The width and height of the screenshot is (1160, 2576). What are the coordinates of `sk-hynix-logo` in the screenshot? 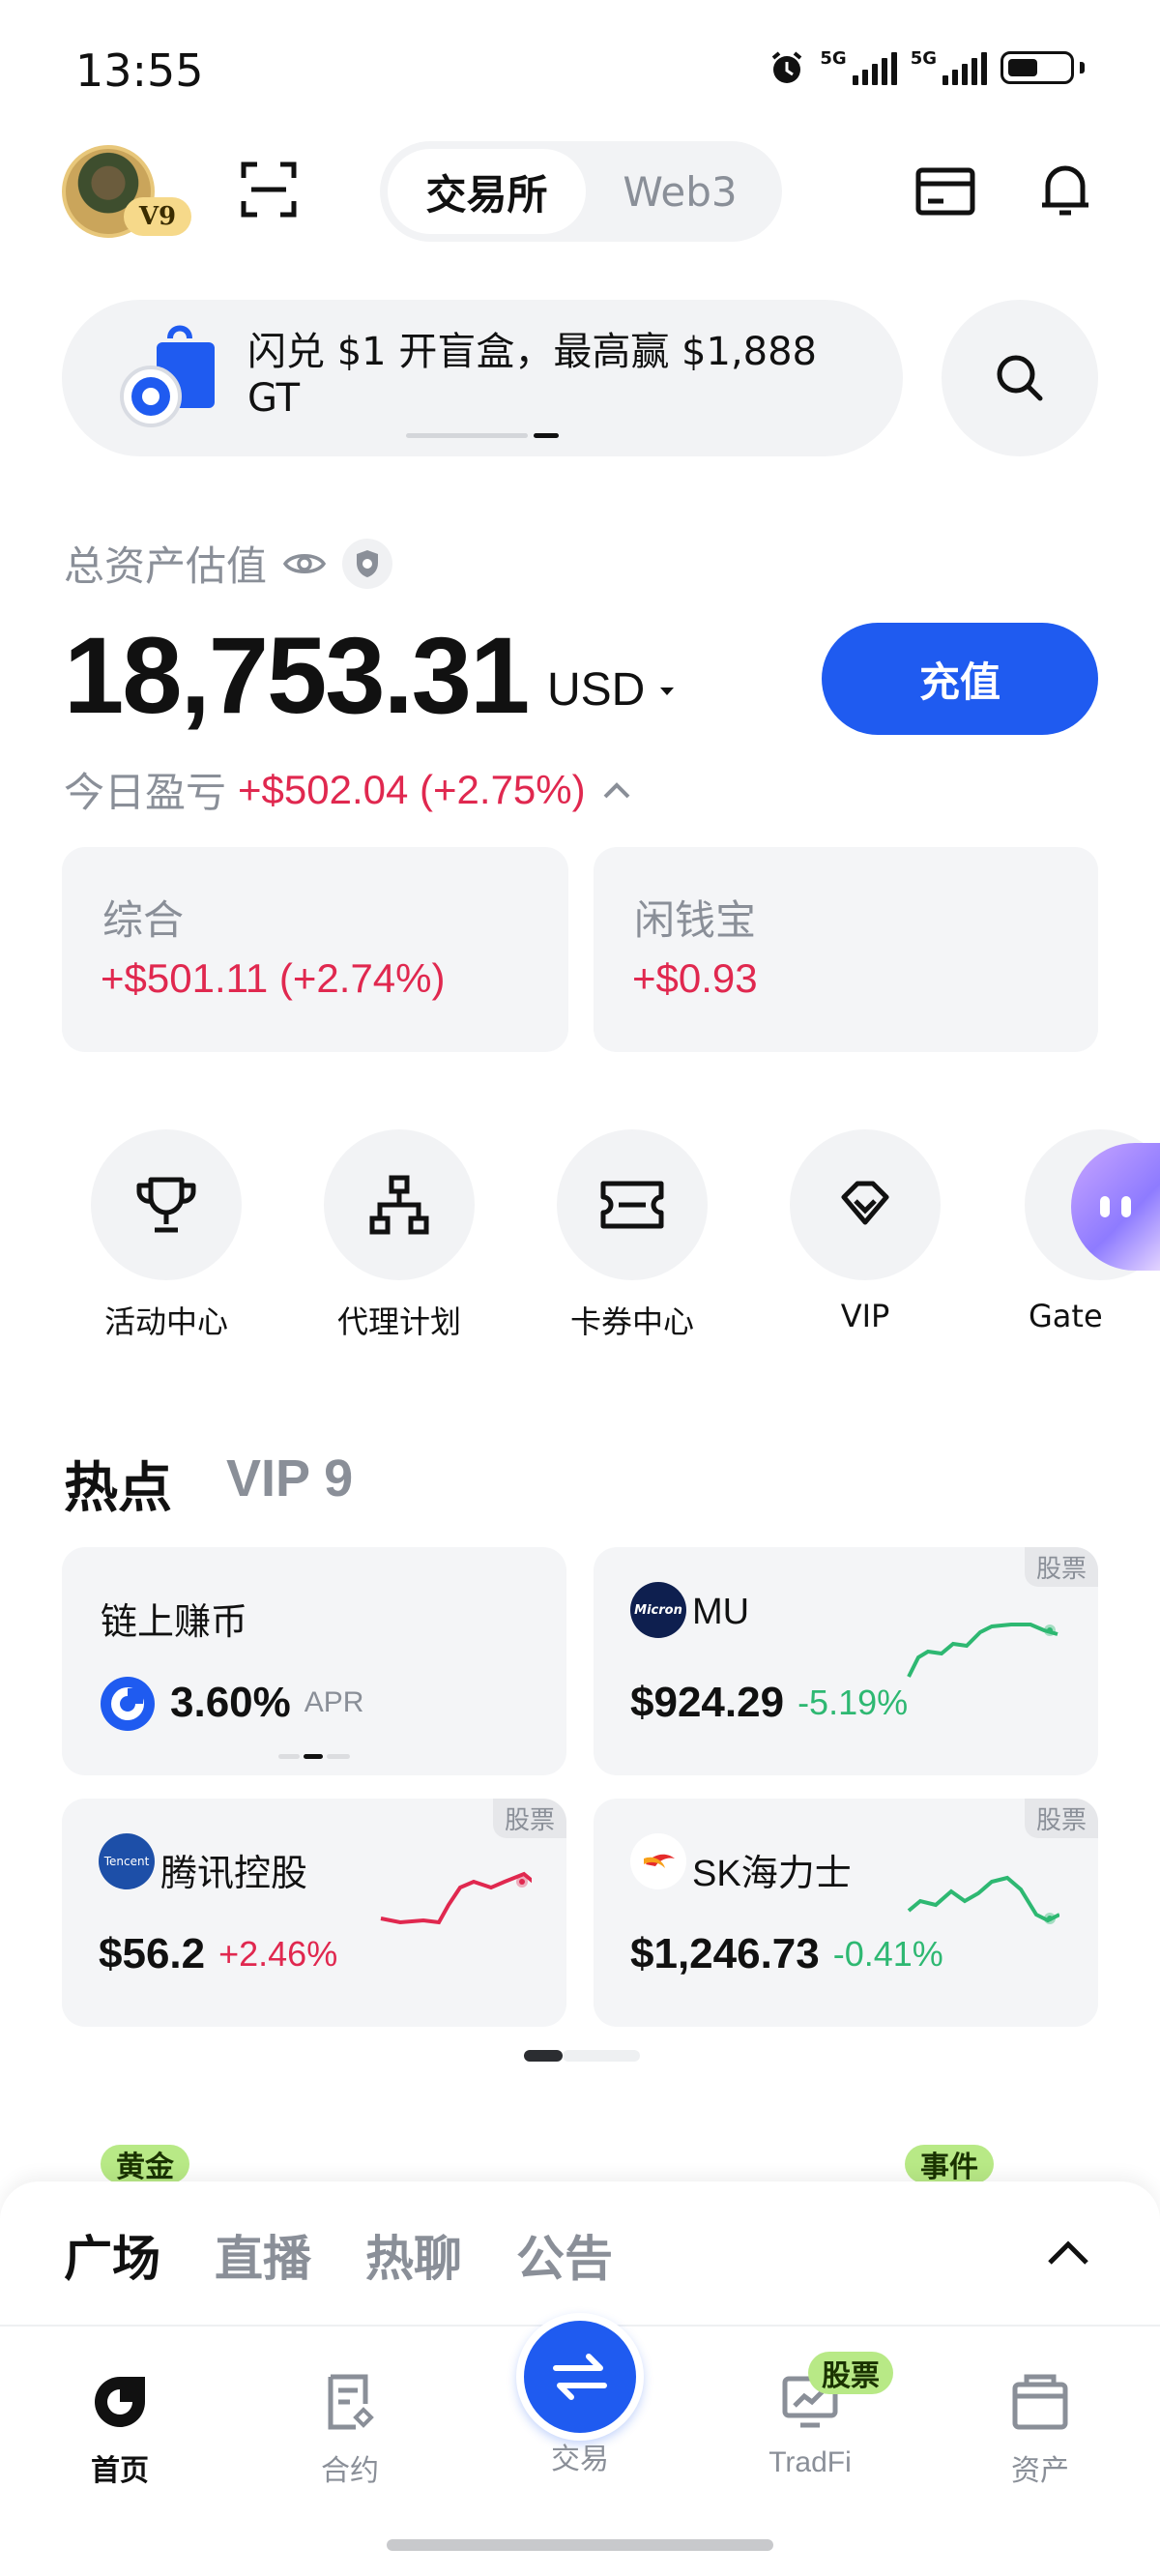 It's located at (658, 1861).